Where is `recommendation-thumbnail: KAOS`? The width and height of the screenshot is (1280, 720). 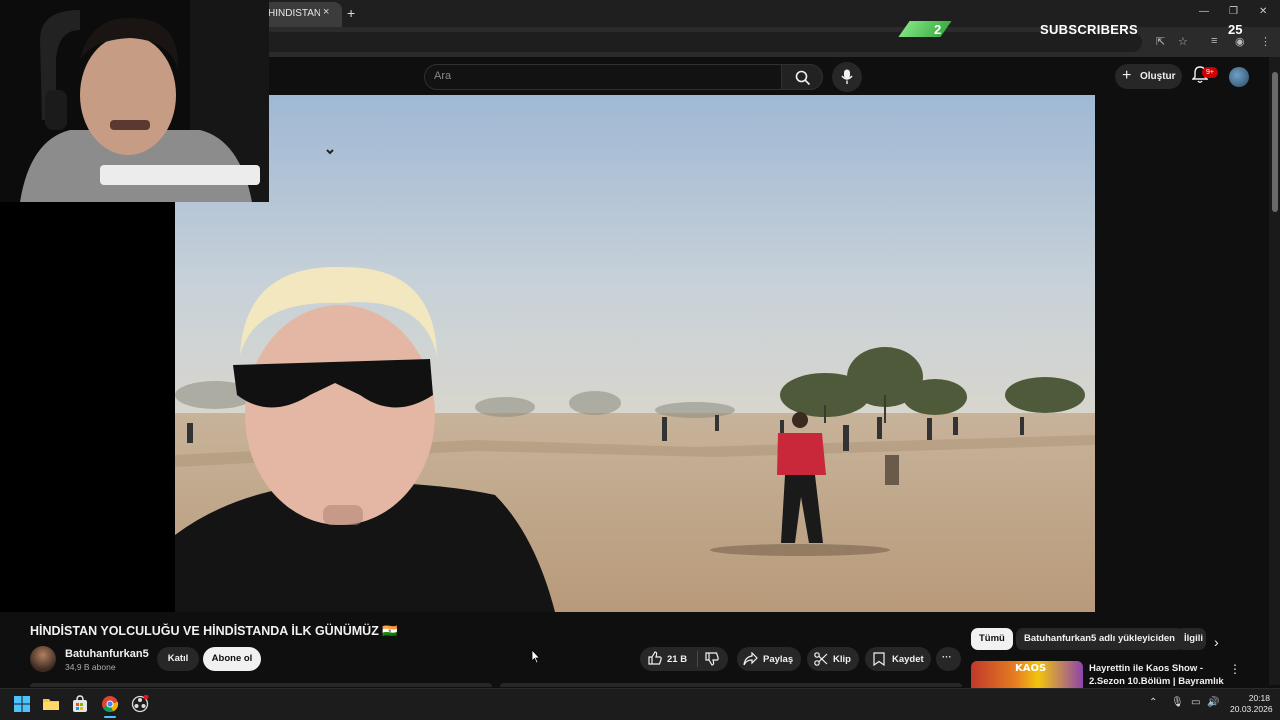
recommendation-thumbnail: KAOS is located at coordinates (1027, 674).